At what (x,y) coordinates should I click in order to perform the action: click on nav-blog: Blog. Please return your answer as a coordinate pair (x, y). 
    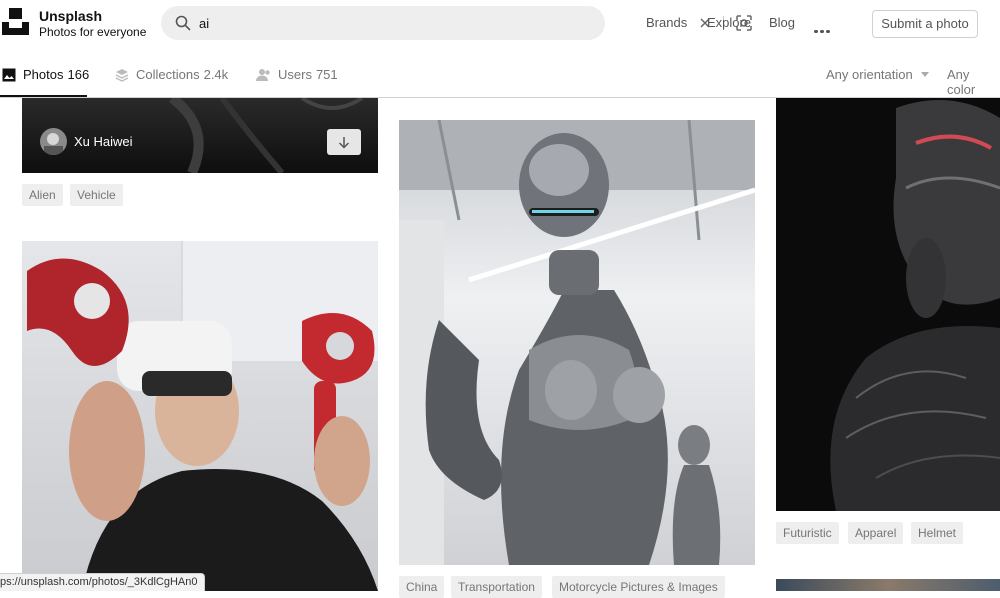
    Looking at the image, I should click on (782, 22).